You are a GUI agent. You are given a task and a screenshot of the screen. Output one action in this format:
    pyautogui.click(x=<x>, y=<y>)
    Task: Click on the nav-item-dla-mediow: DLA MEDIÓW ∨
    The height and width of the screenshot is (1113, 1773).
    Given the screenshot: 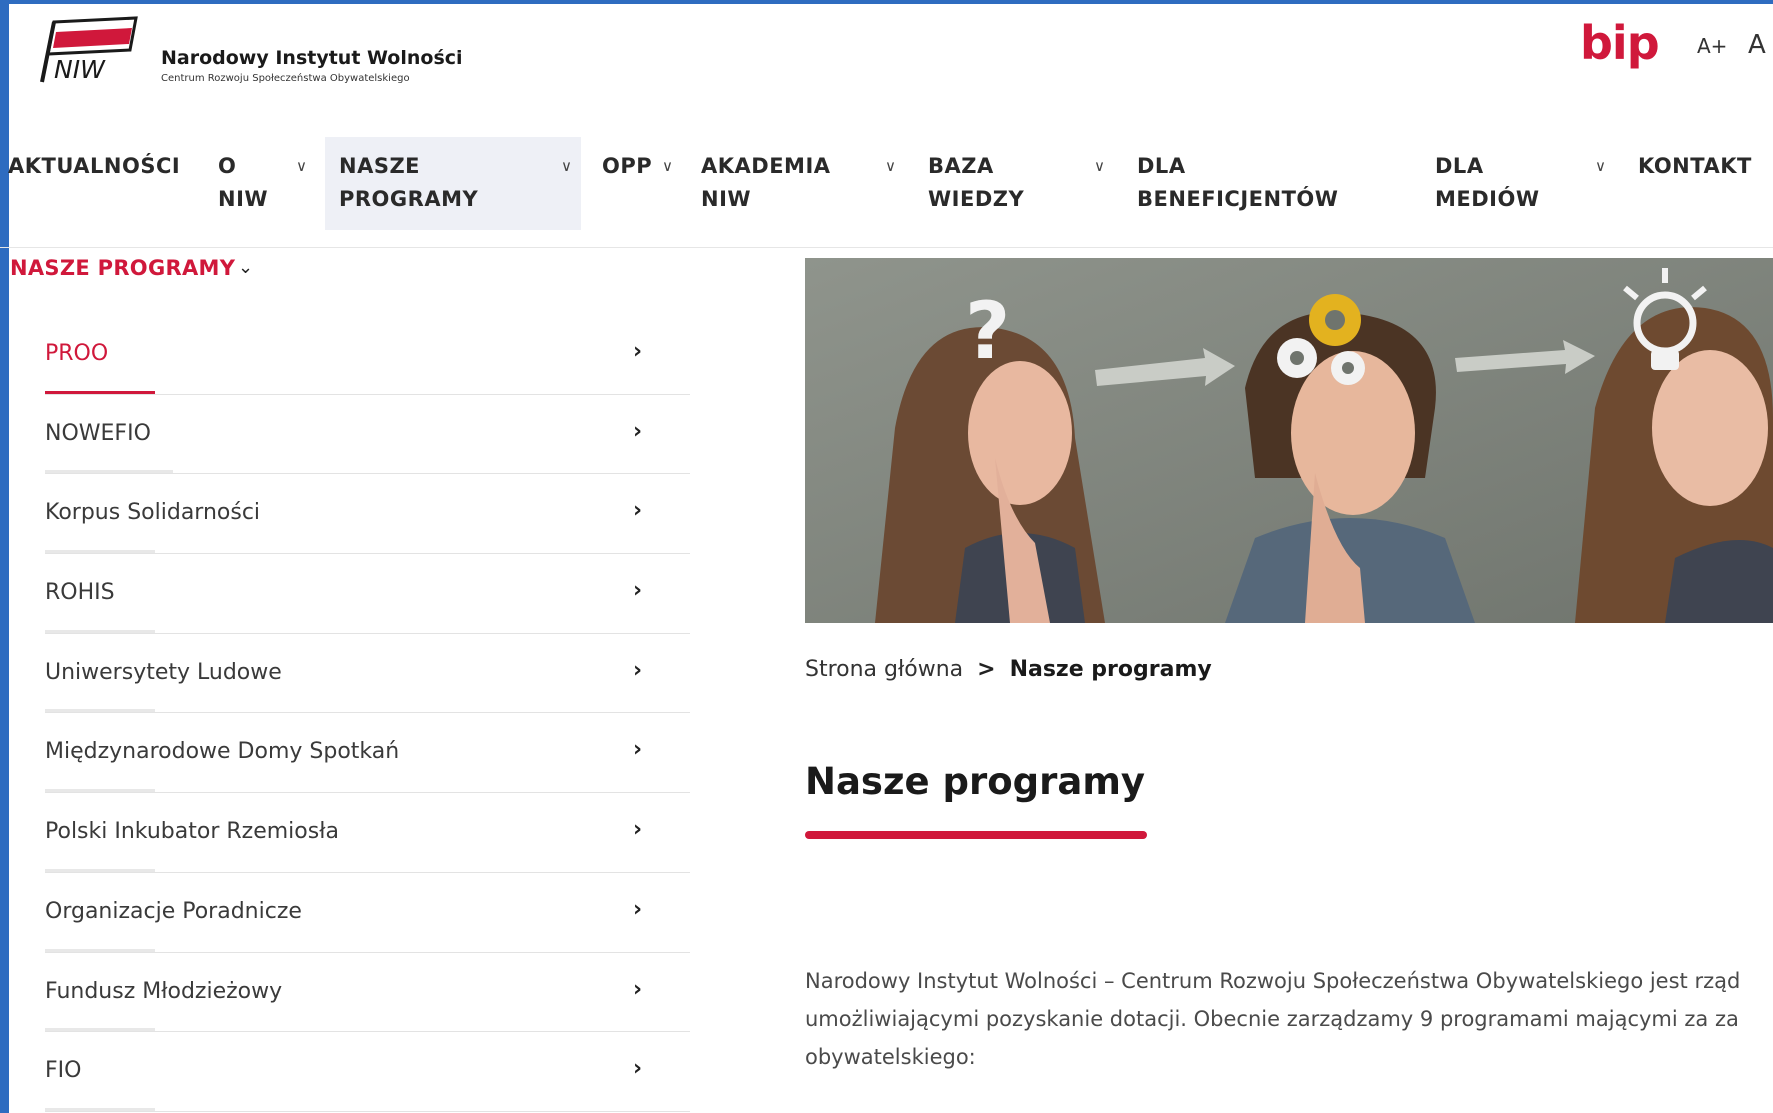 What is the action you would take?
    pyautogui.click(x=1530, y=183)
    